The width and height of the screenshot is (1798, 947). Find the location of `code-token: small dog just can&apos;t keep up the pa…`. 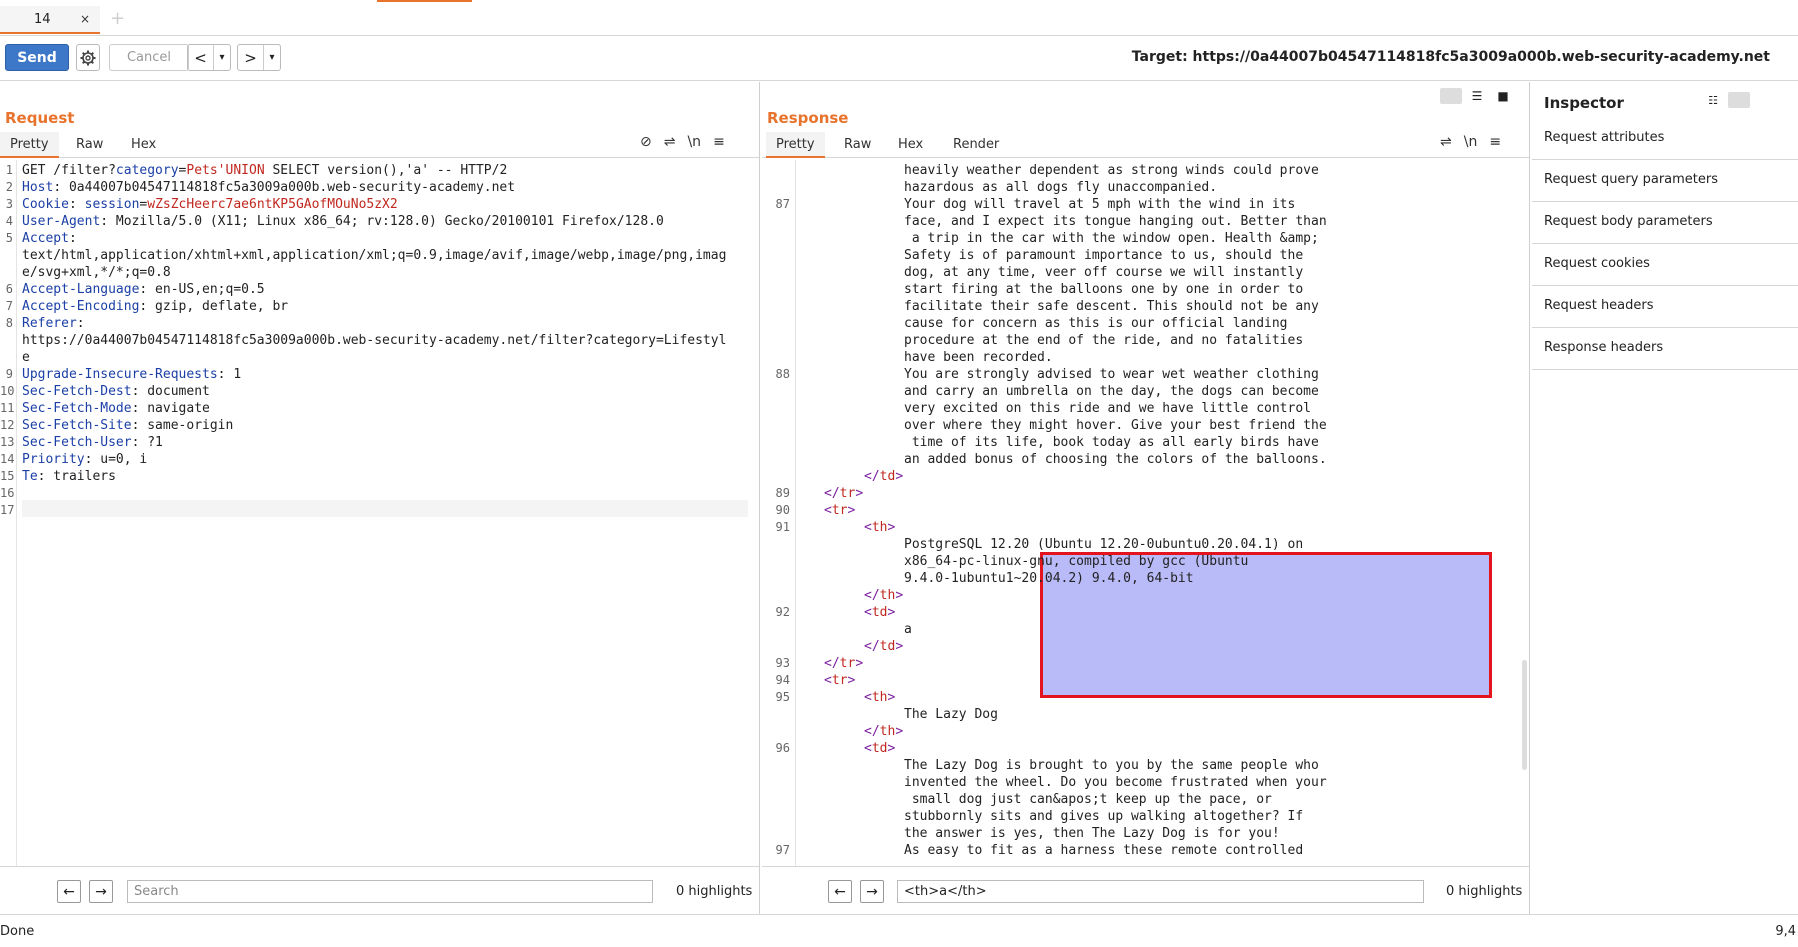

code-token: small dog just can&apos;t keep up the pa… is located at coordinates (1088, 799).